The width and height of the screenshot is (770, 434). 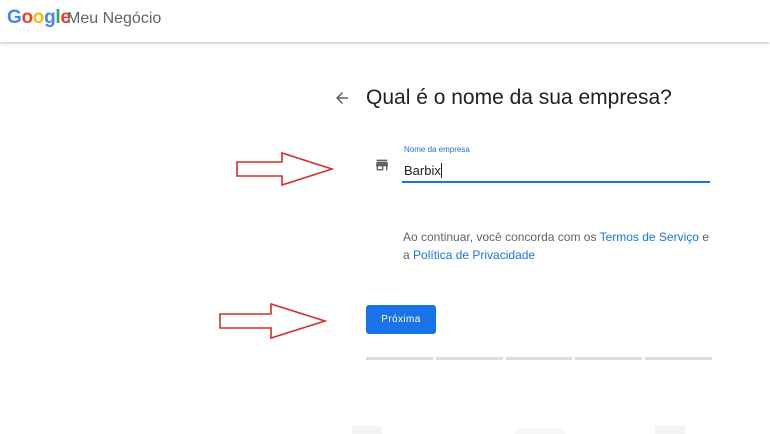 I want to click on next-button: Próxima, so click(x=401, y=319).